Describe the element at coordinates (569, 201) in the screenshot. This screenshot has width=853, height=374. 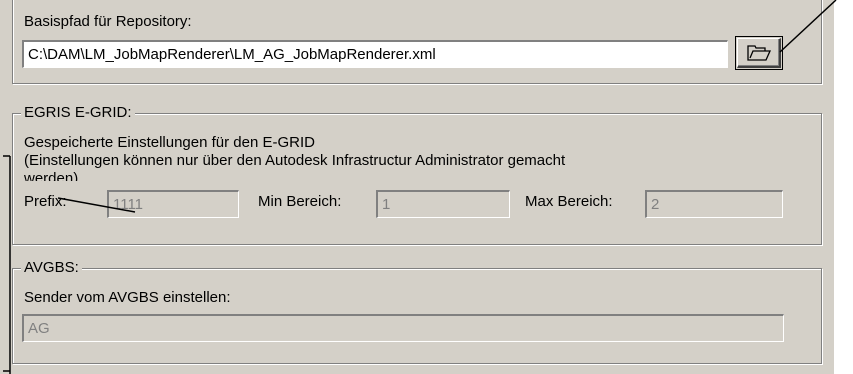
I see `max-range-label: Max Bereich:` at that location.